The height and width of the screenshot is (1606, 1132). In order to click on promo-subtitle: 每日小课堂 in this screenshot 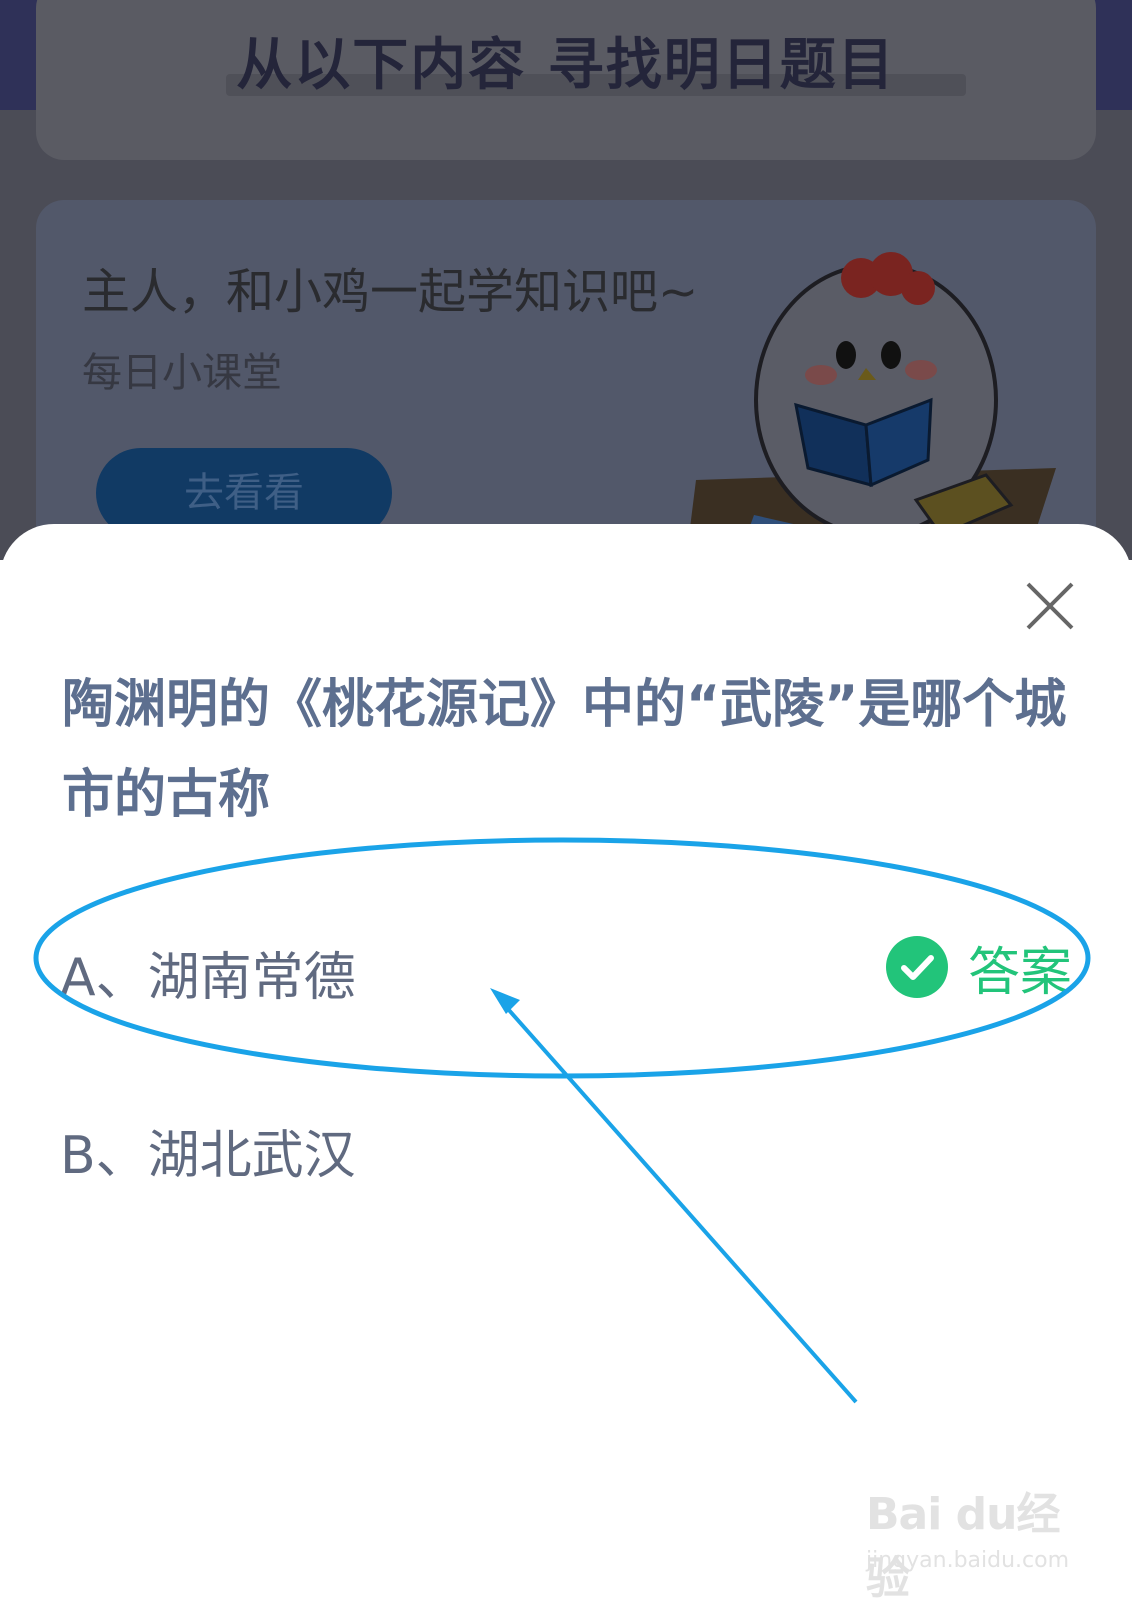, I will do `click(182, 373)`.